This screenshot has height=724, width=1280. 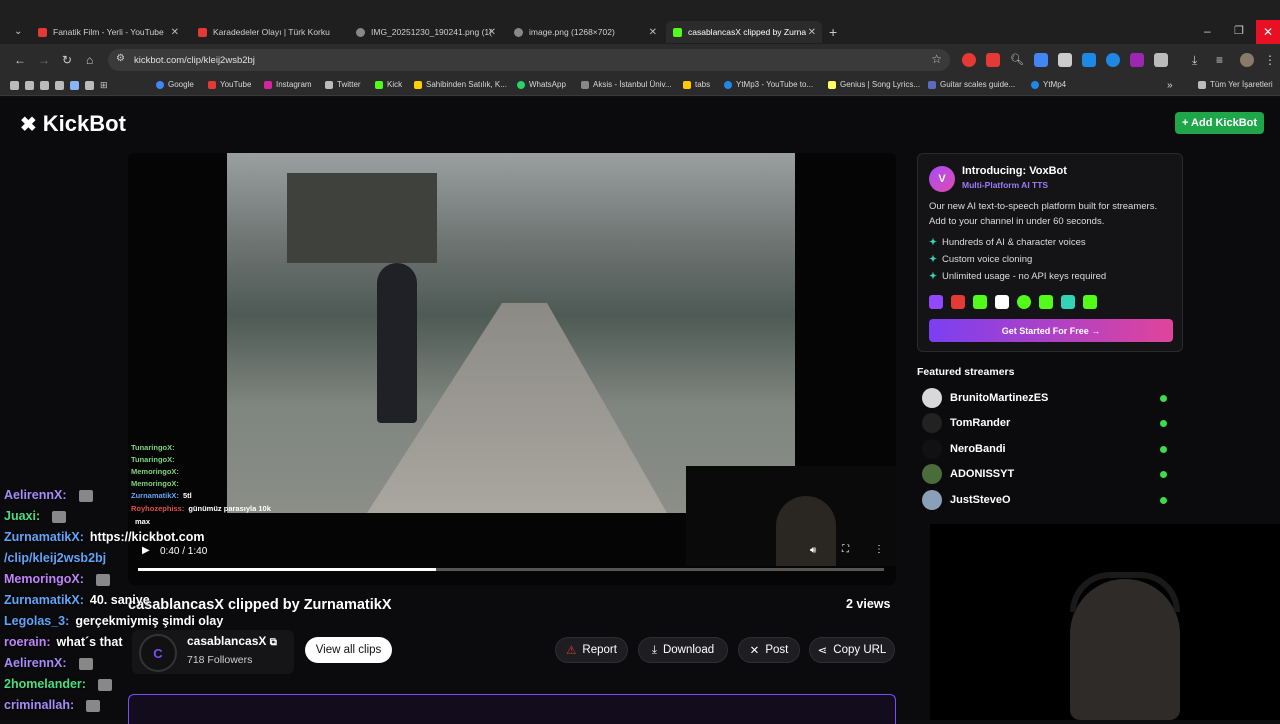 I want to click on menu-dots-icon: ⋮, so click(x=1270, y=60).